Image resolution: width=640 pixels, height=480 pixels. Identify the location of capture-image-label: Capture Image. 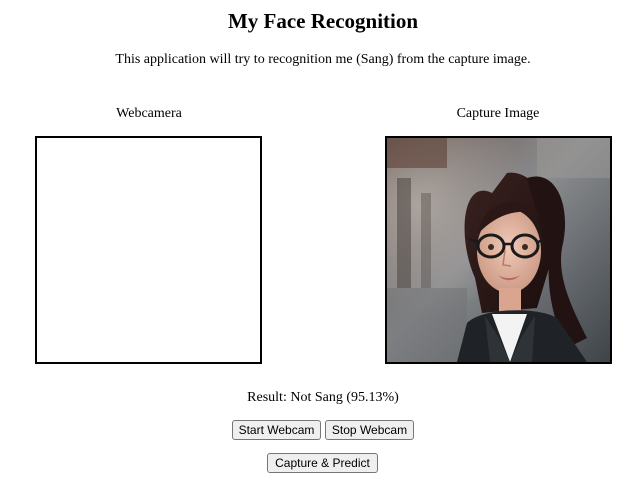
(498, 113).